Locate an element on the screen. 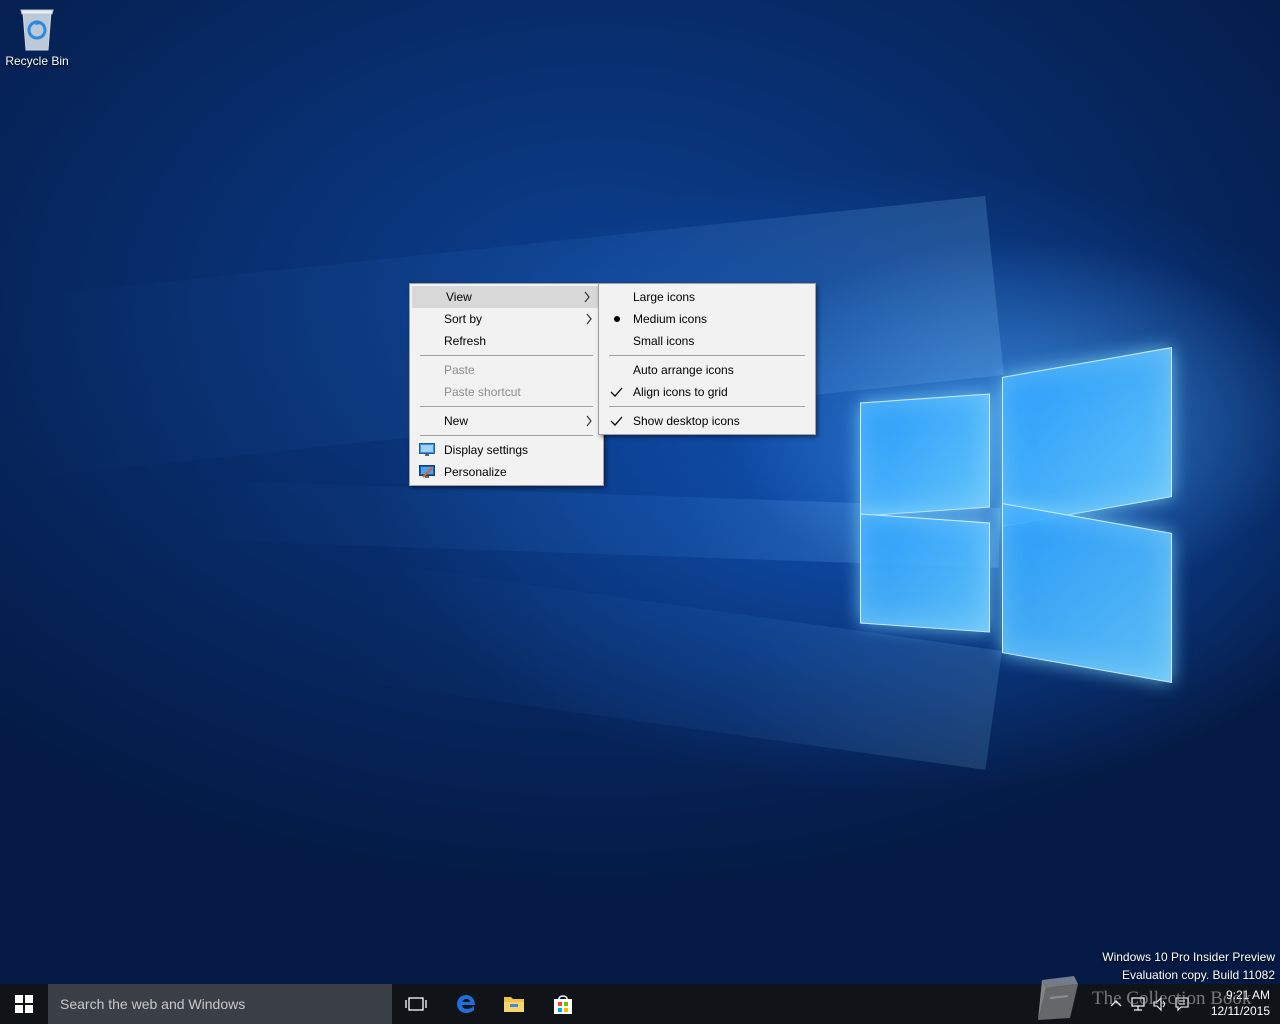  display-settings-icon is located at coordinates (427, 449).